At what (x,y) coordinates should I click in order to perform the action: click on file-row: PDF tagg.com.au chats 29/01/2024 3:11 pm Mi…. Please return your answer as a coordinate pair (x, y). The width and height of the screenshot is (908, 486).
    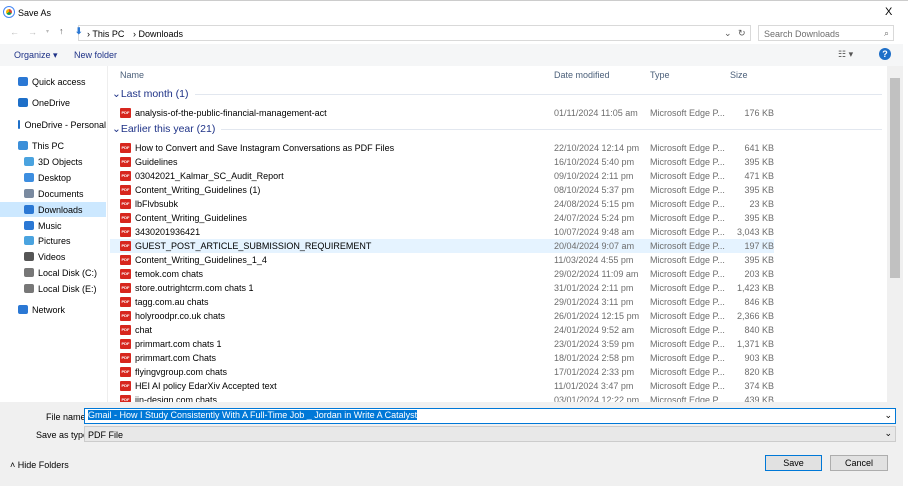
    Looking at the image, I should click on (442, 302).